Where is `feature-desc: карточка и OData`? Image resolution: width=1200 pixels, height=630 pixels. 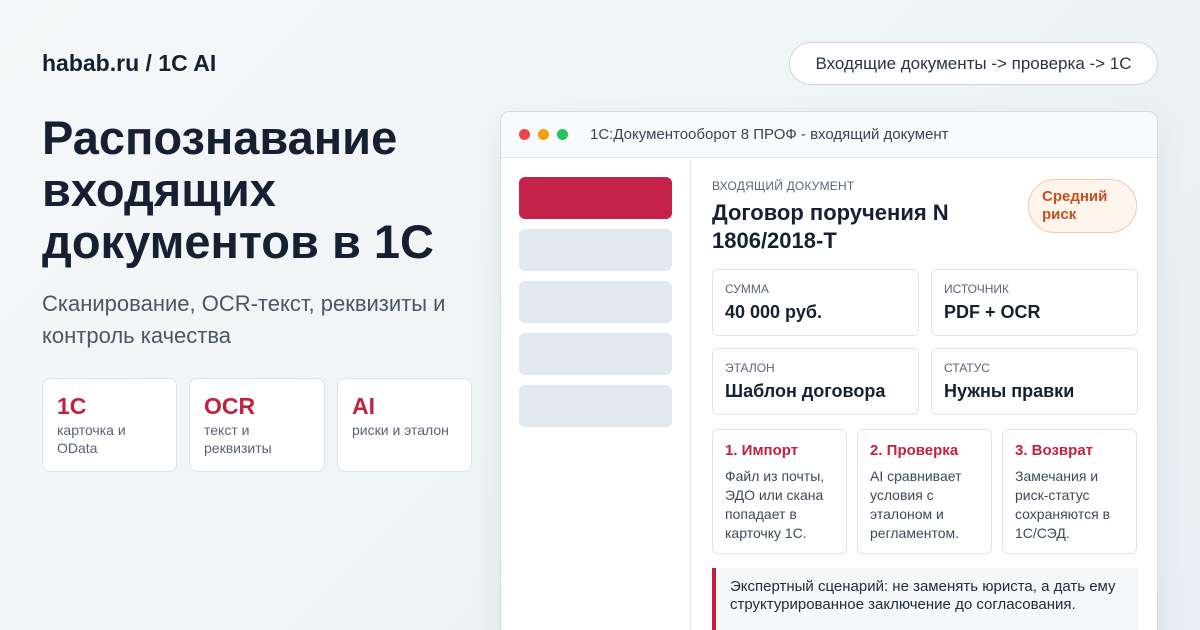
feature-desc: карточка и OData is located at coordinates (91, 439).